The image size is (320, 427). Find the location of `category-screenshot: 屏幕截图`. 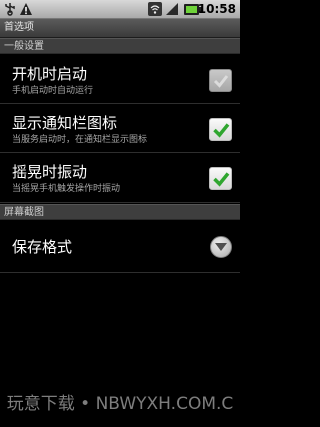

category-screenshot: 屏幕截图 is located at coordinates (120, 212).